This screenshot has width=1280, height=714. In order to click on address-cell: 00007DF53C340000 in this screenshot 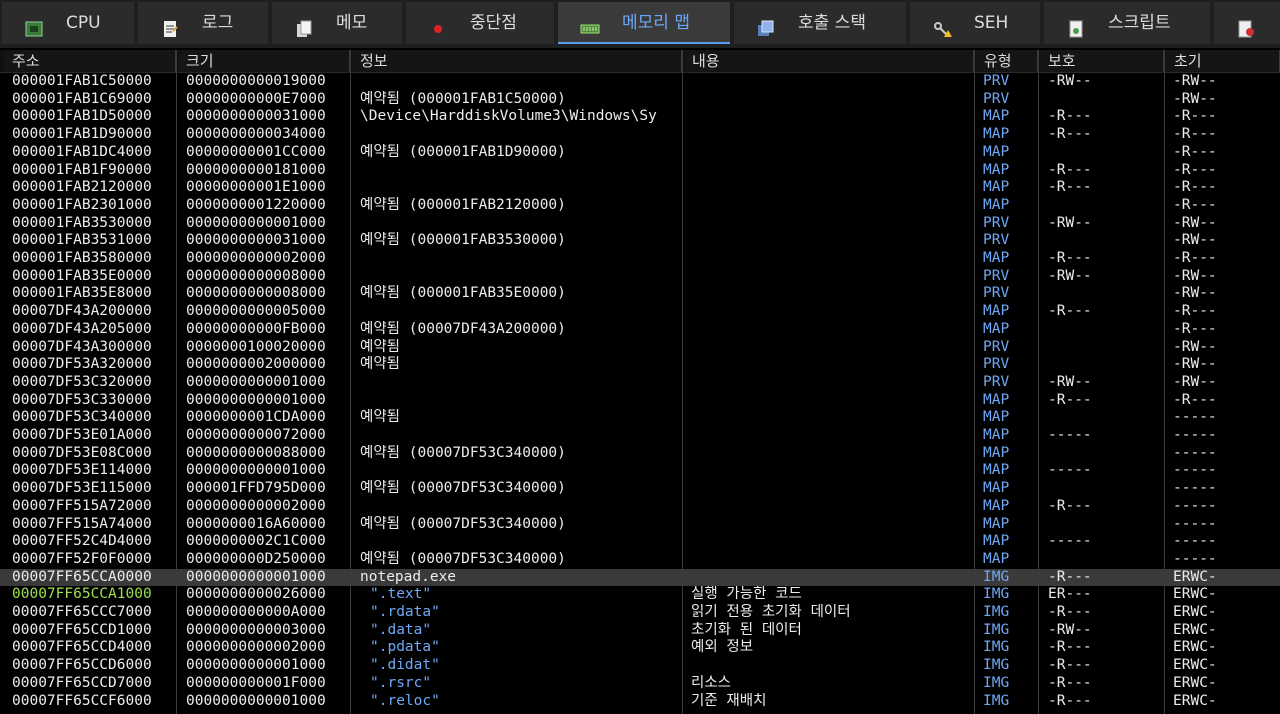, I will do `click(82, 417)`.